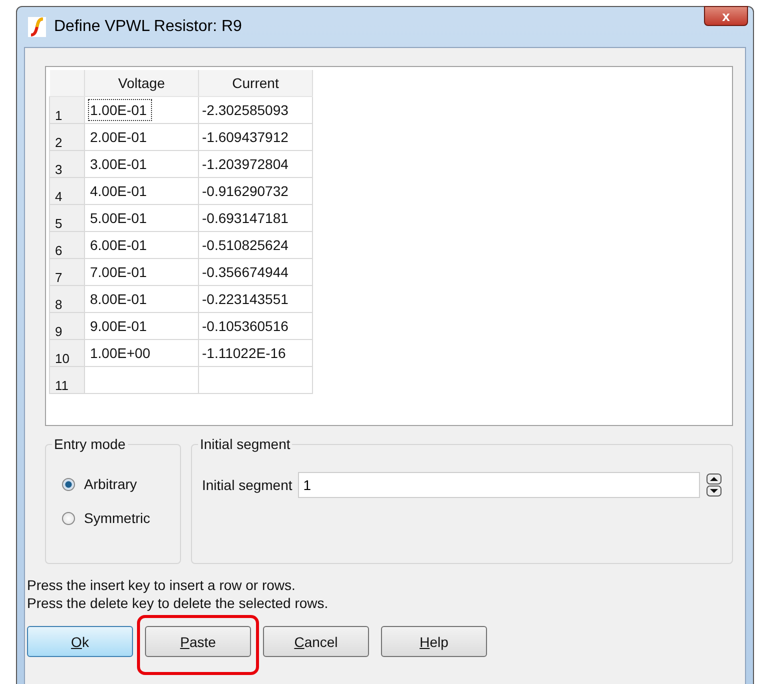 This screenshot has width=761, height=684. What do you see at coordinates (255, 245) in the screenshot?
I see `table-cell: -0.510825624` at bounding box center [255, 245].